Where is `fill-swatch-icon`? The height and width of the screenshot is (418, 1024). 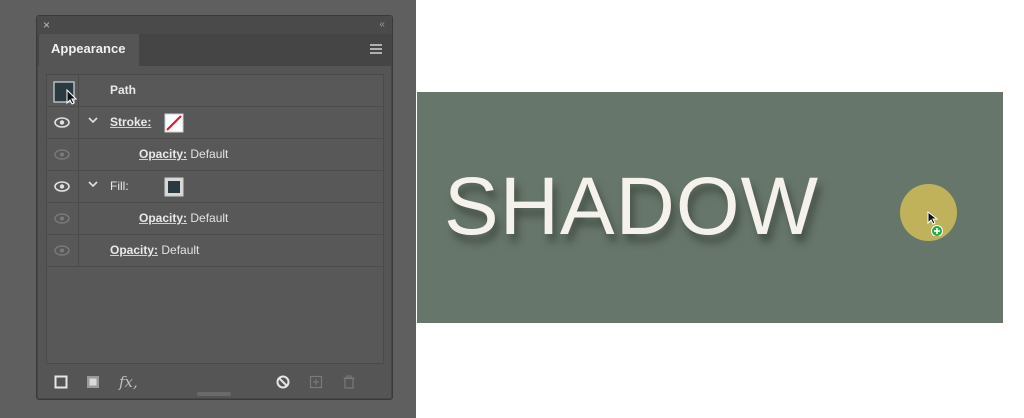 fill-swatch-icon is located at coordinates (174, 187).